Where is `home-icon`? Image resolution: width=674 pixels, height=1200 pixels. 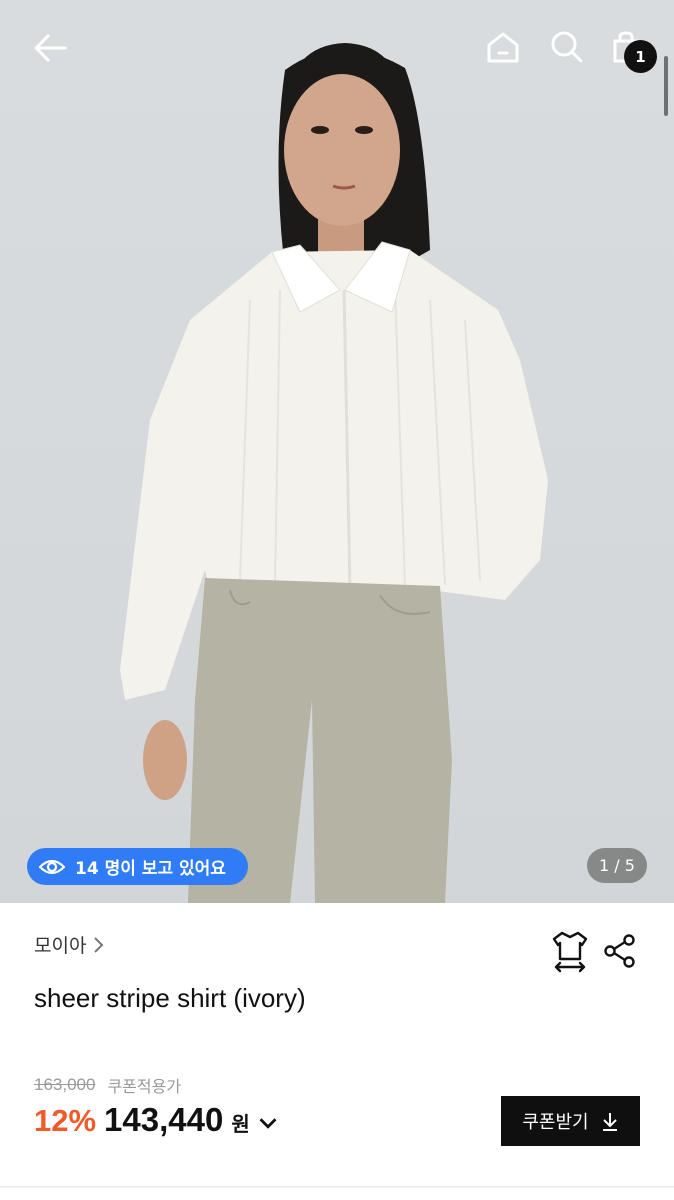 home-icon is located at coordinates (503, 47).